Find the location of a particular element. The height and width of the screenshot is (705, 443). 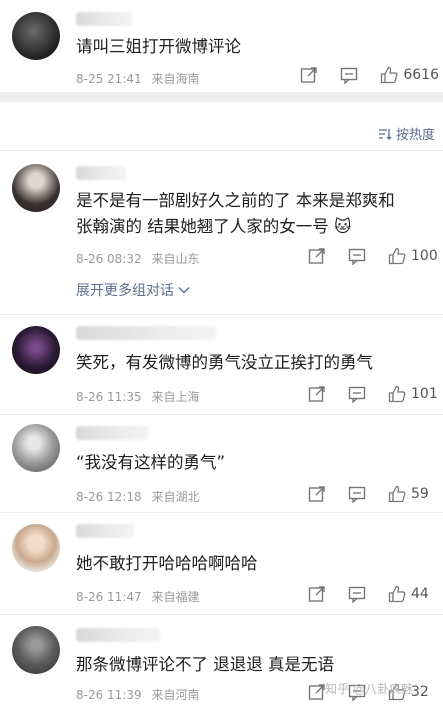

comment-item: 笑死，有发微博的勇气没立正挨打的勇气 8-26 11:35 来自上海 101 is located at coordinates (221, 367).